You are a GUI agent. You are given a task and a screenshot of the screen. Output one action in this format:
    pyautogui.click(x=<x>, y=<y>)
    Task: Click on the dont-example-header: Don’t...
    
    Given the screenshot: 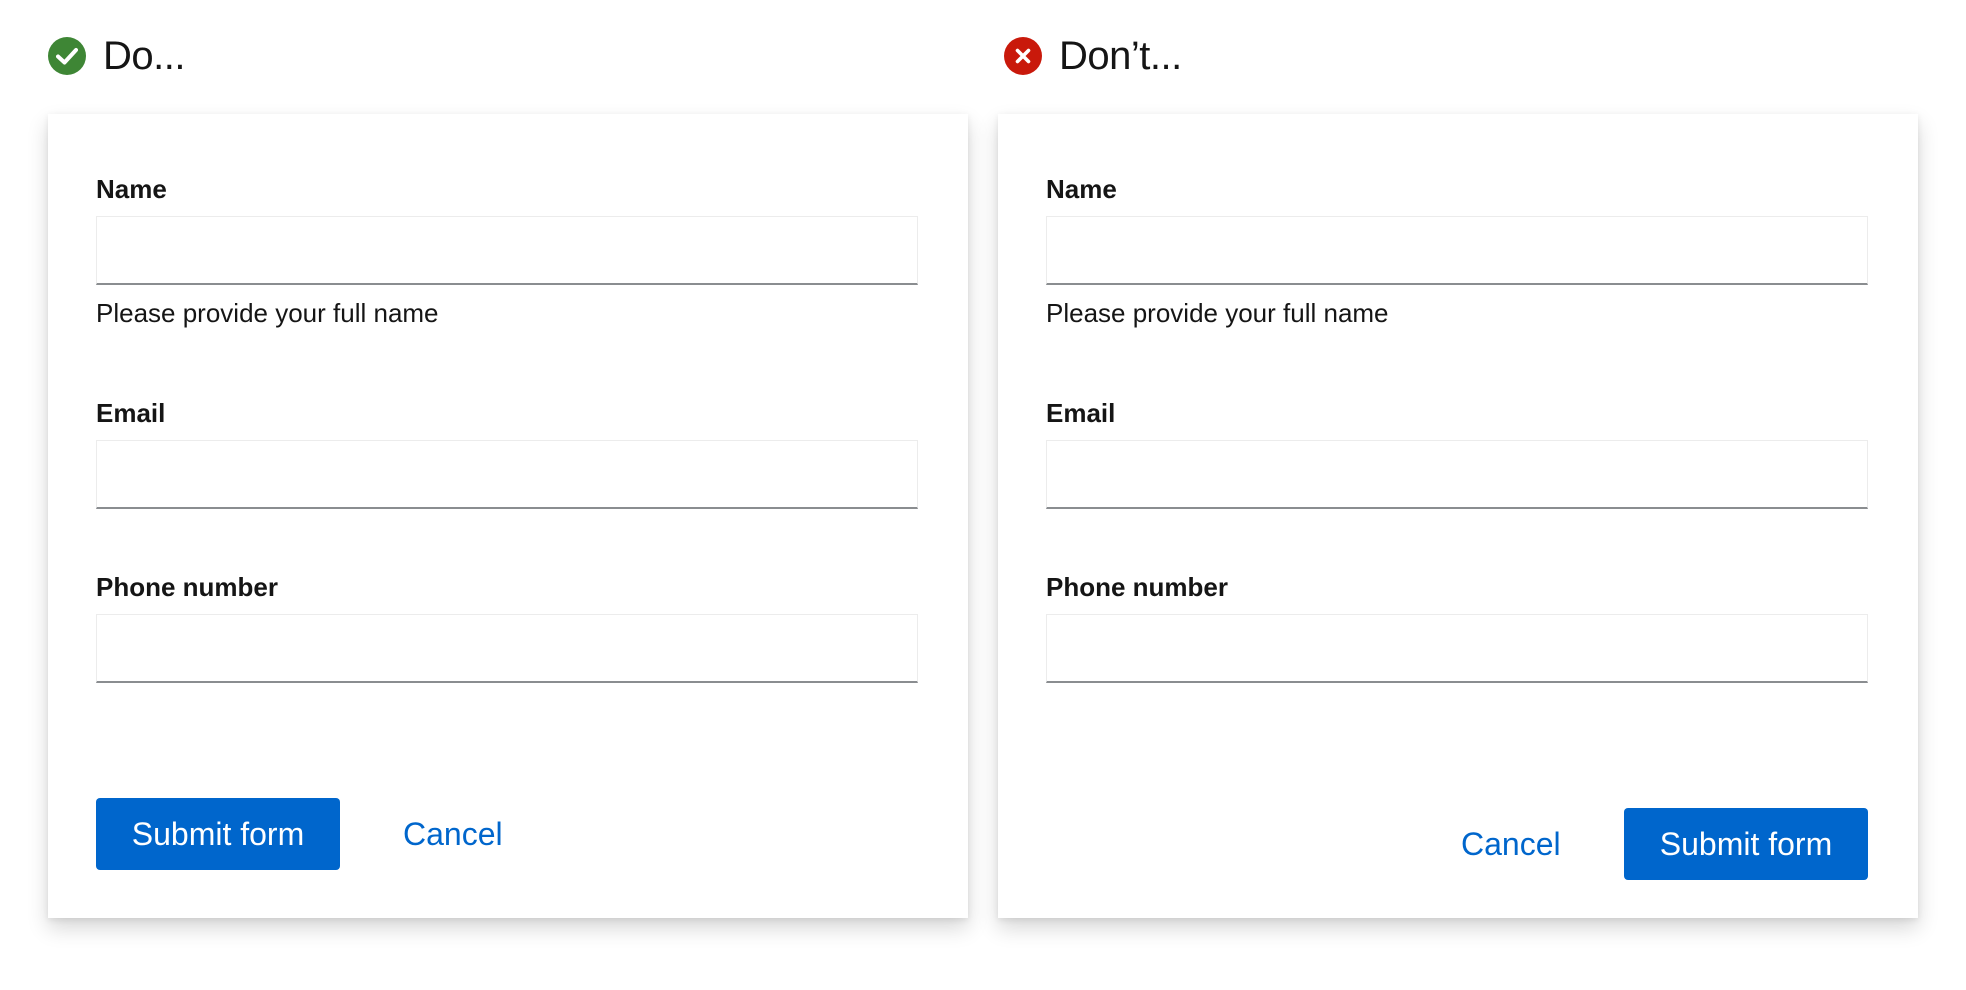 What is the action you would take?
    pyautogui.click(x=1093, y=56)
    